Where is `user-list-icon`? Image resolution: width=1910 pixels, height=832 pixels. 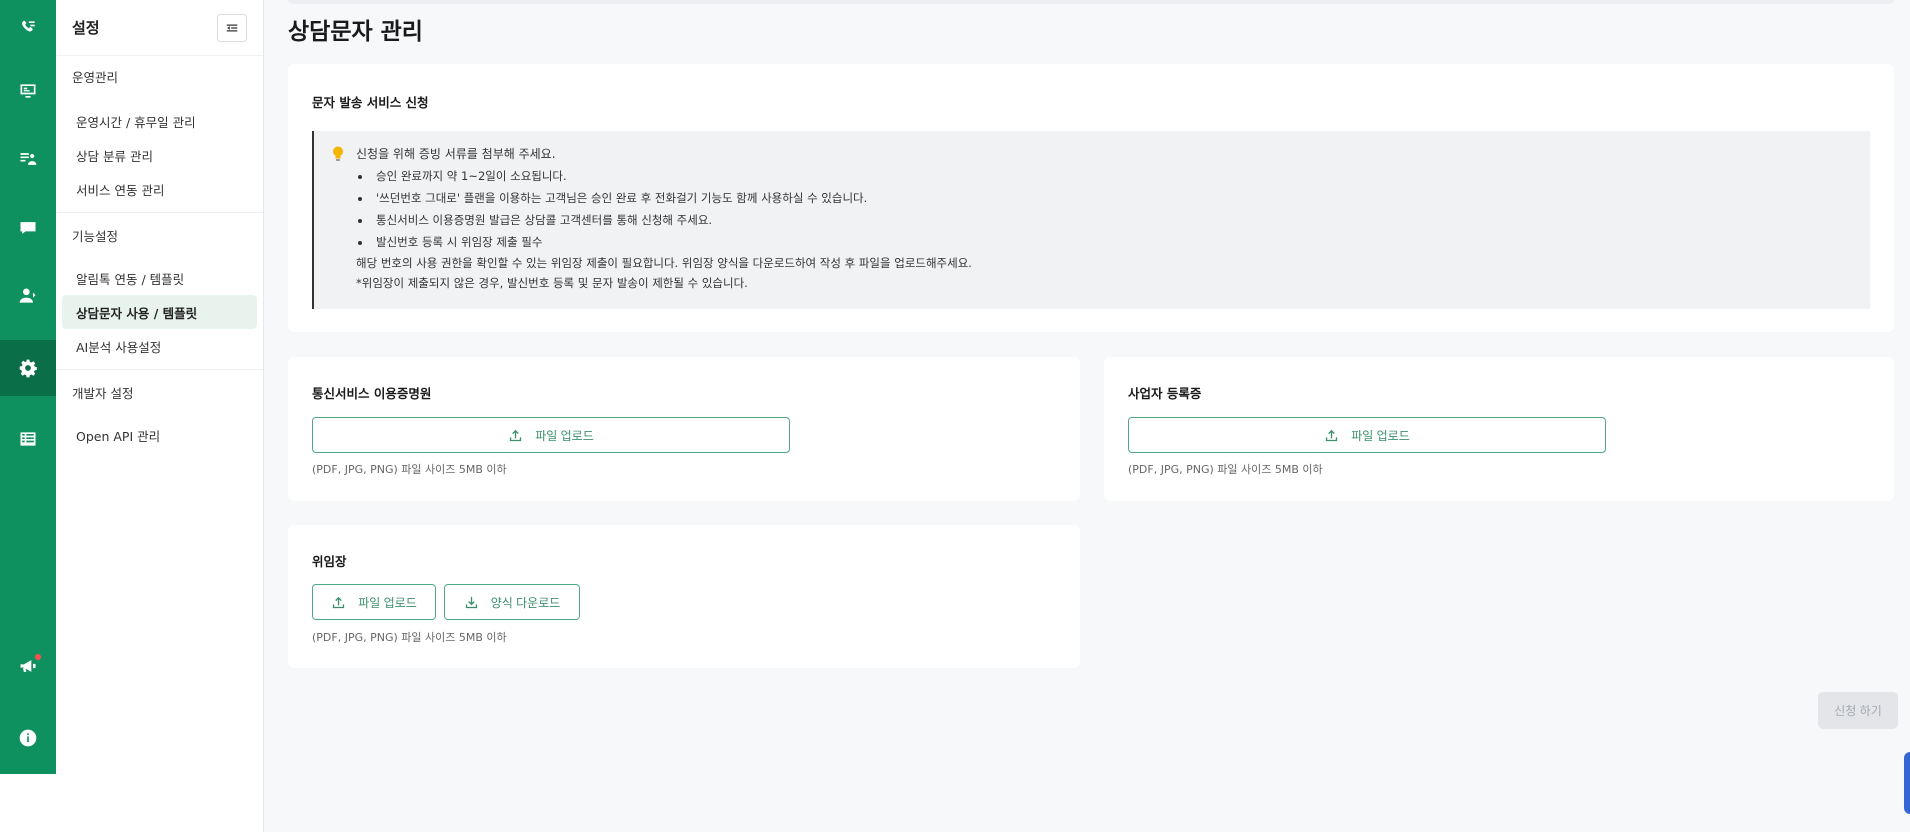
user-list-icon is located at coordinates (28, 159).